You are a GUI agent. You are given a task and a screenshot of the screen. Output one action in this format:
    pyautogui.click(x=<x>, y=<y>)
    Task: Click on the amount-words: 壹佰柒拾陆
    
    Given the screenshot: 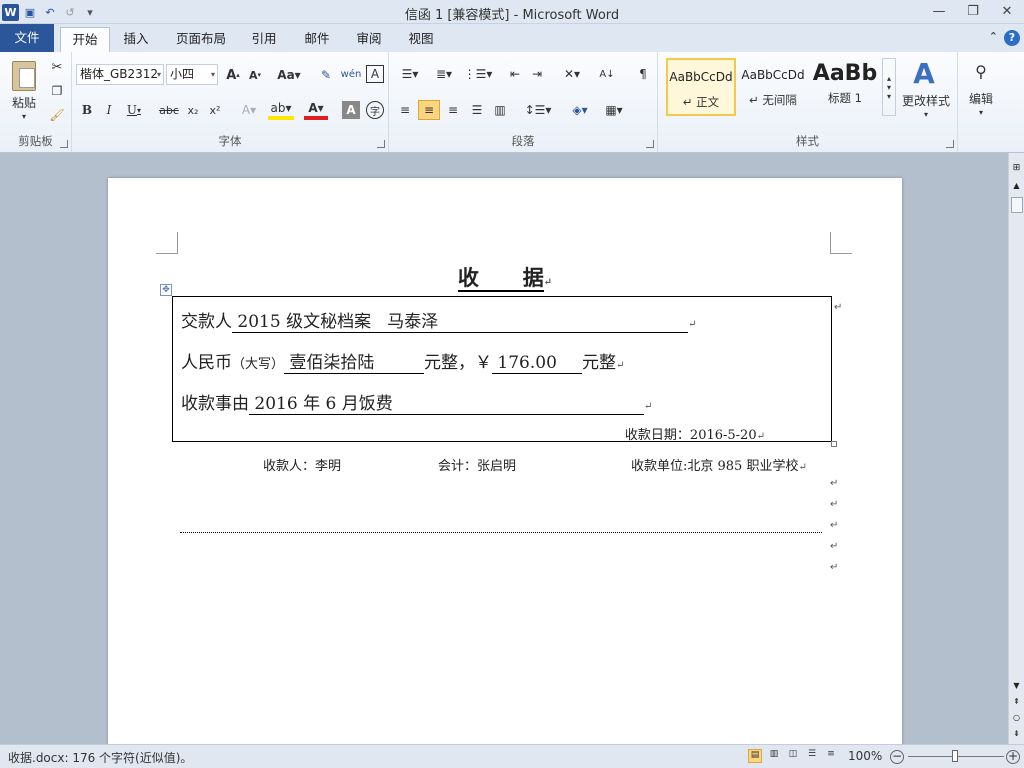 What is the action you would take?
    pyautogui.click(x=354, y=361)
    